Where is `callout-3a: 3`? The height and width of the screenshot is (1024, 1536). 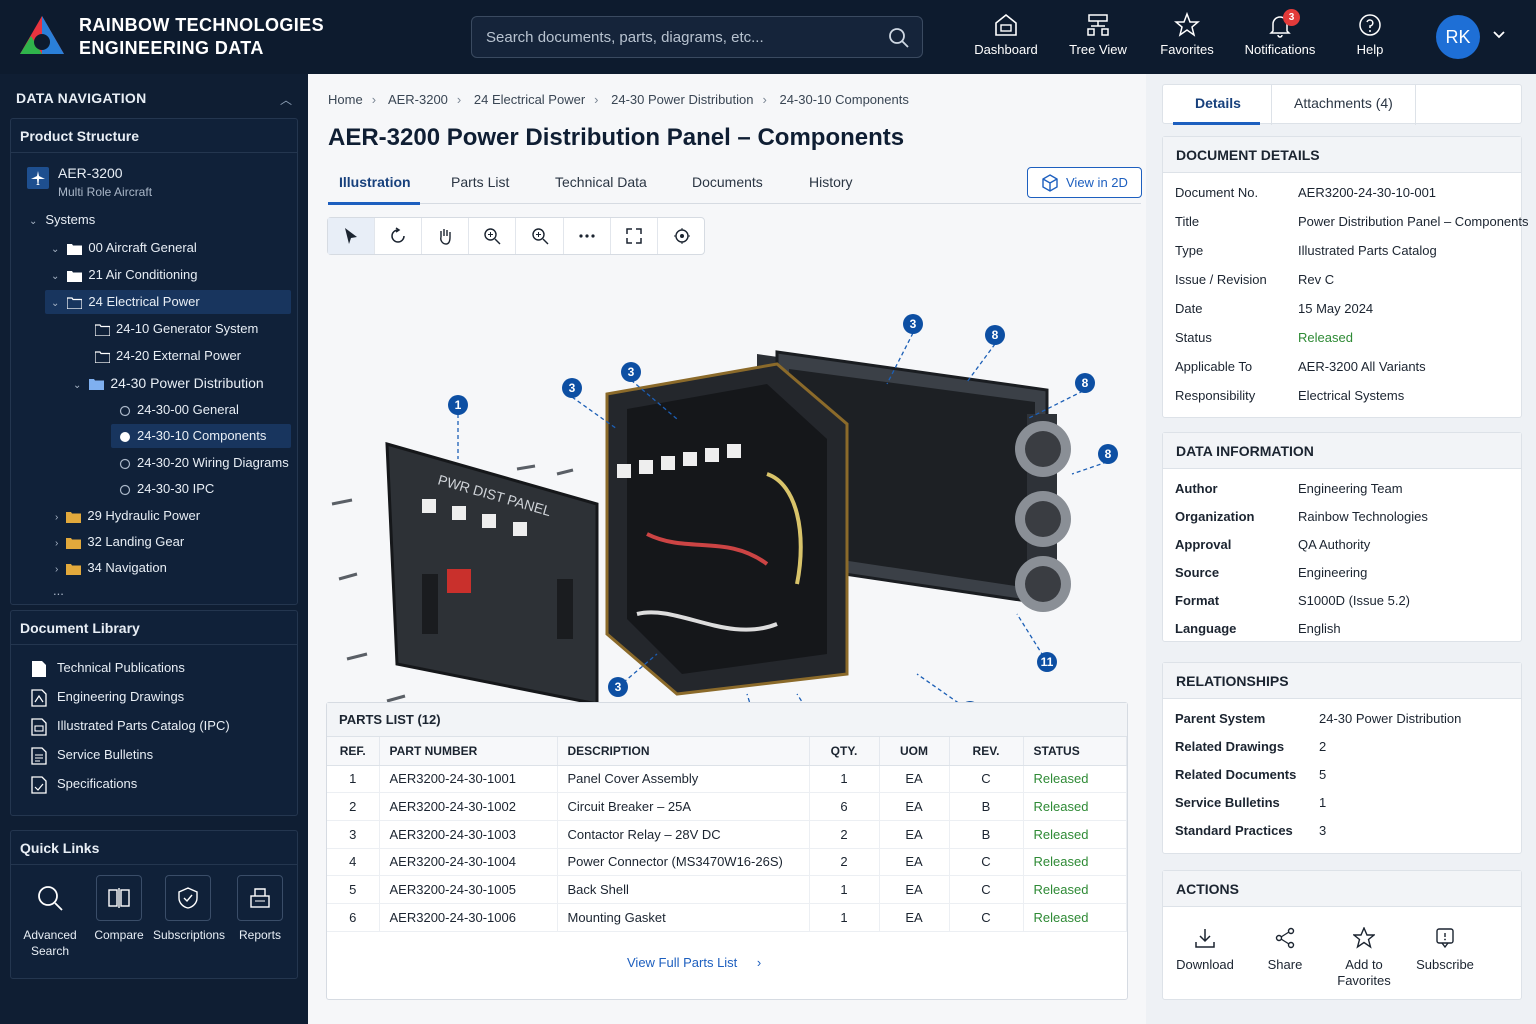 callout-3a: 3 is located at coordinates (572, 388).